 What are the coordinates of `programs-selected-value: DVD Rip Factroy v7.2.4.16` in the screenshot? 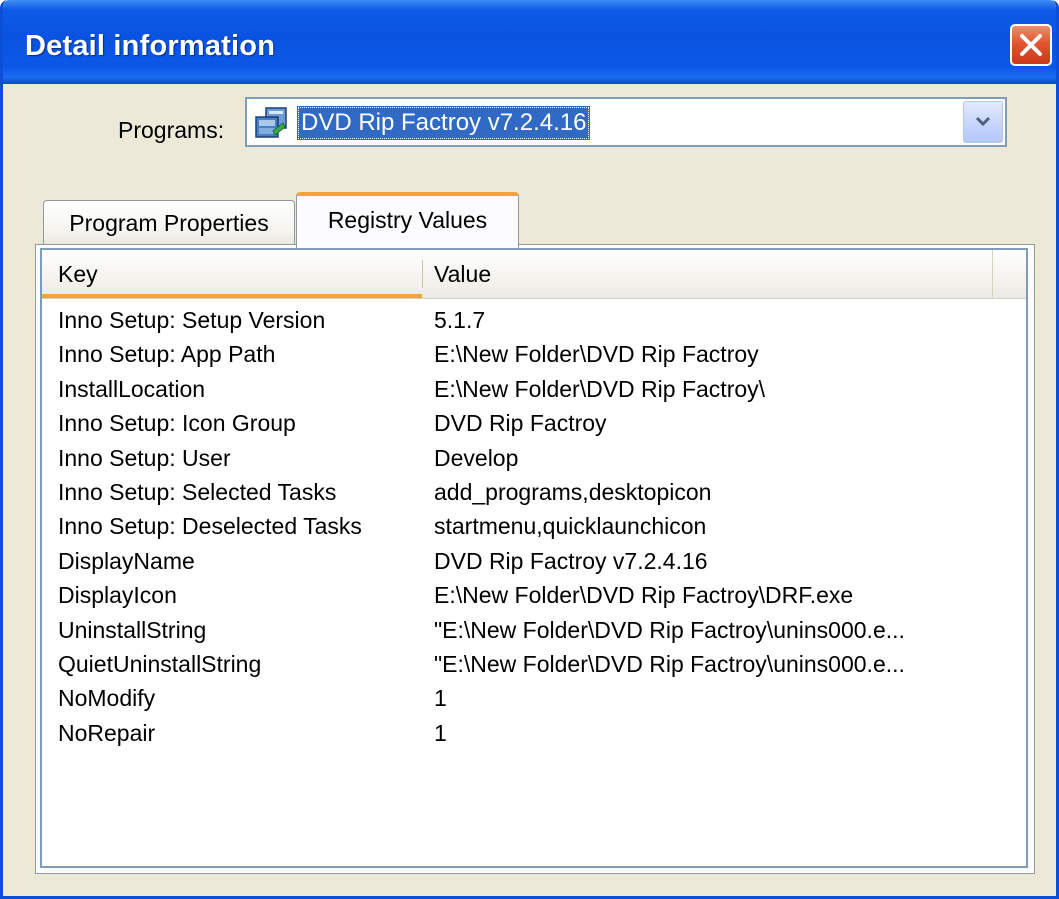 It's located at (444, 123).